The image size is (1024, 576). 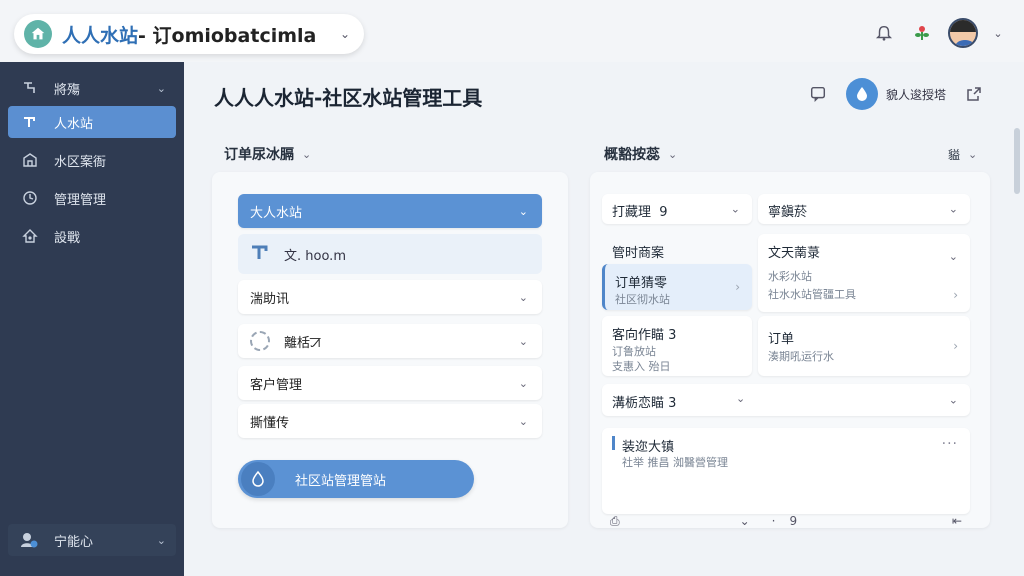 I want to click on settings-icon, so click(x=30, y=236).